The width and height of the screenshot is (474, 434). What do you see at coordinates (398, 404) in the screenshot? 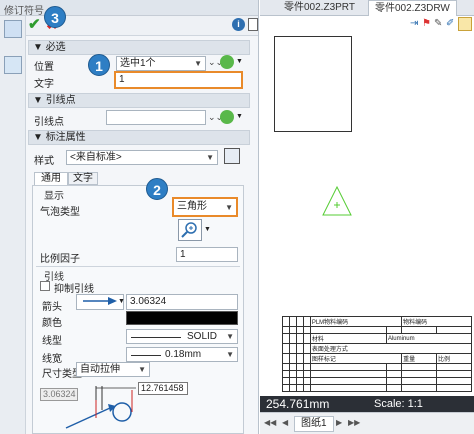
I see `scale-readout: Scale: 1:1` at bounding box center [398, 404].